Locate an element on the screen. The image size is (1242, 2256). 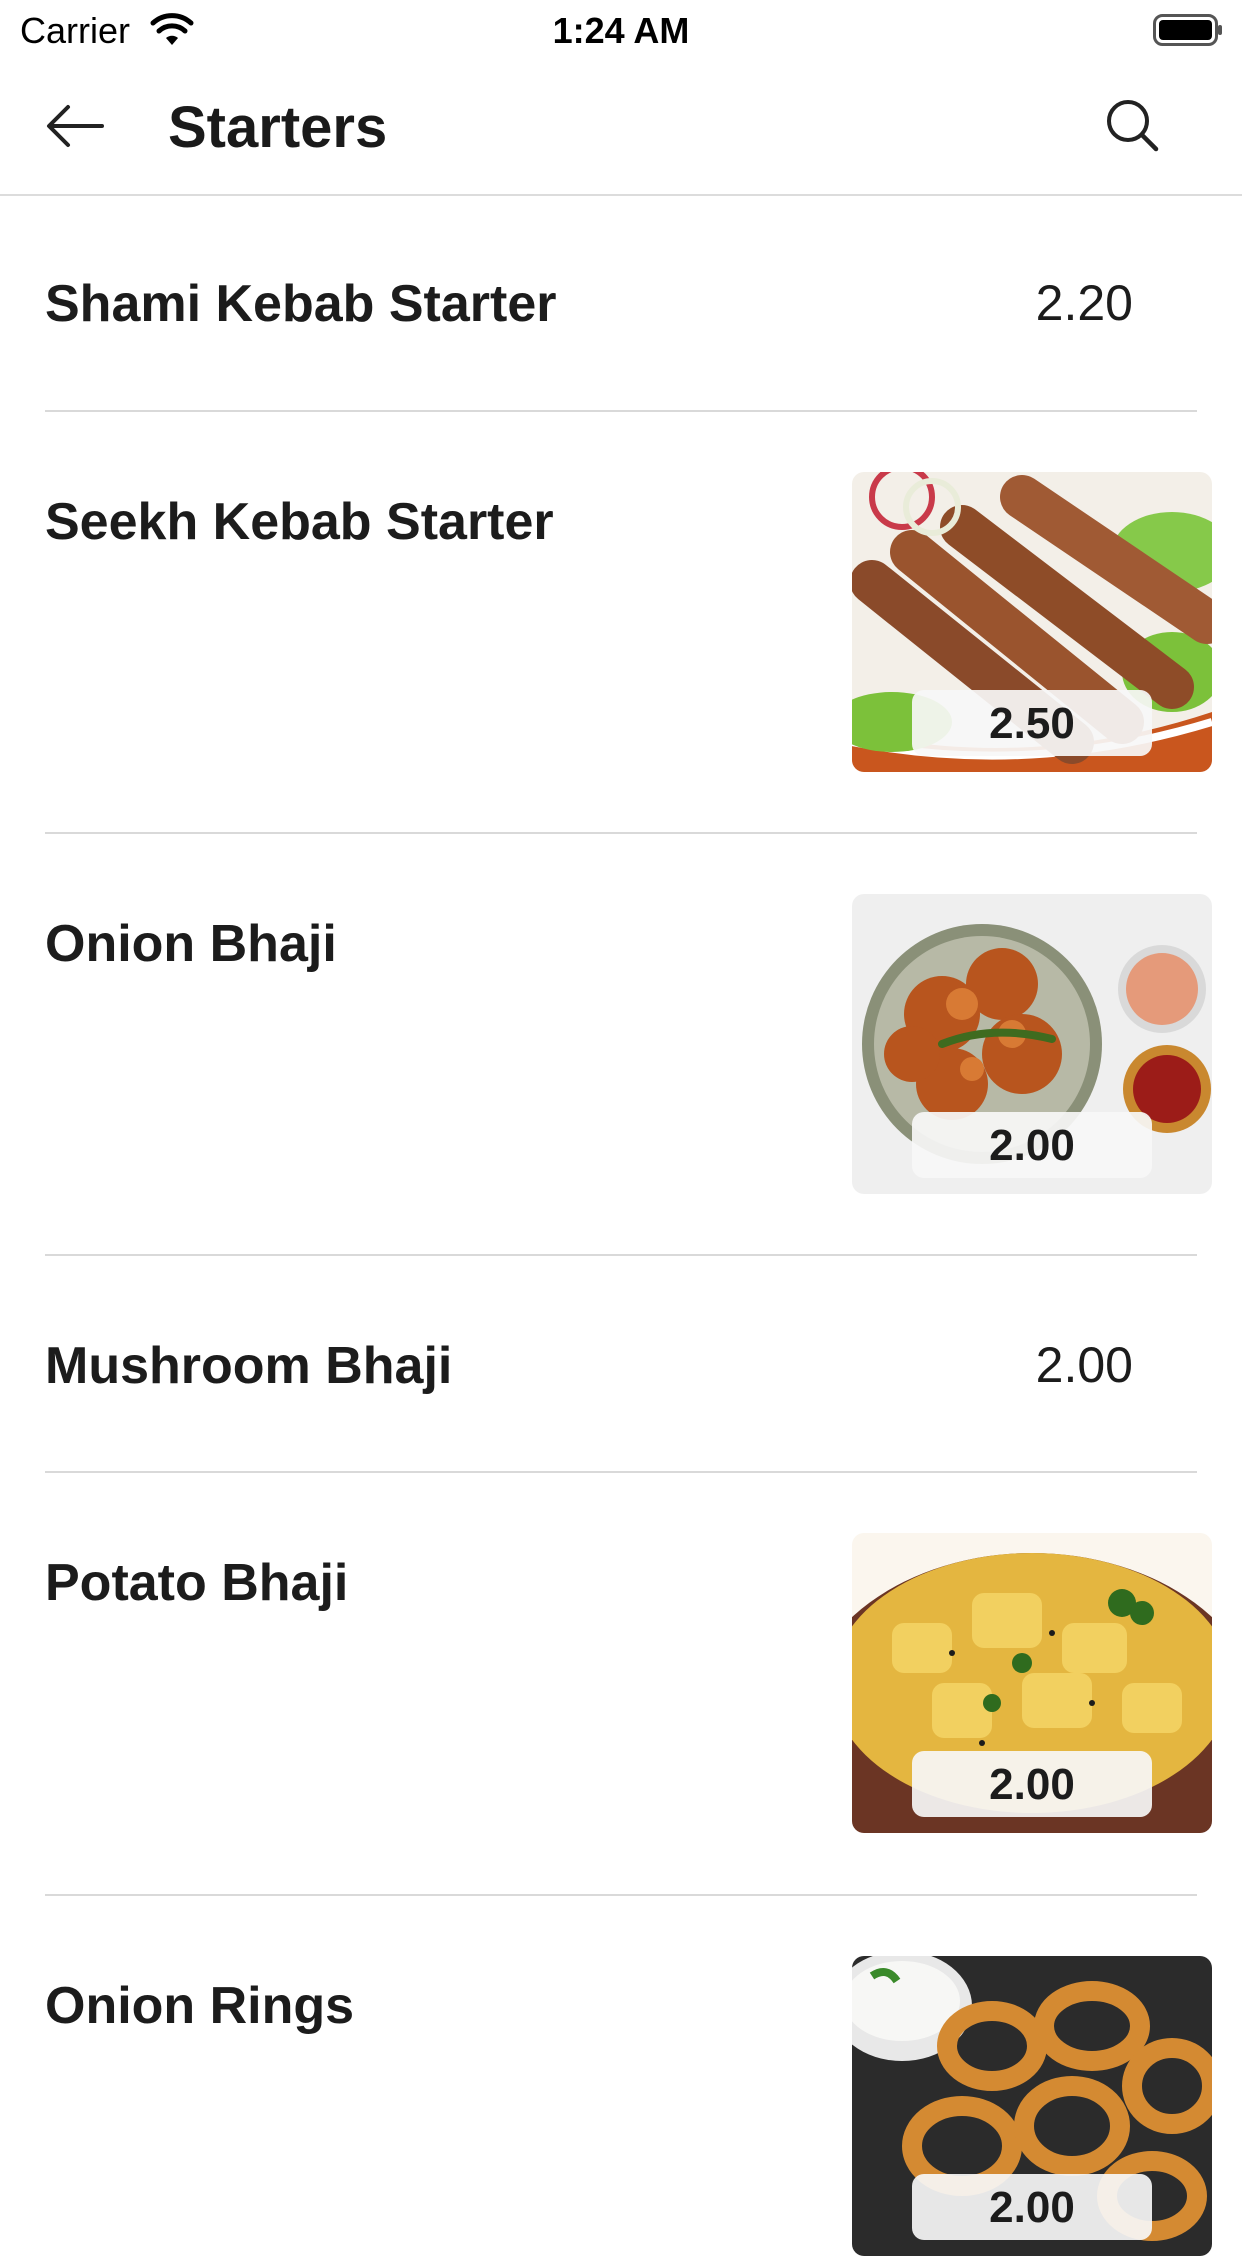
item-name: Potato Bhaji is located at coordinates (197, 1583).